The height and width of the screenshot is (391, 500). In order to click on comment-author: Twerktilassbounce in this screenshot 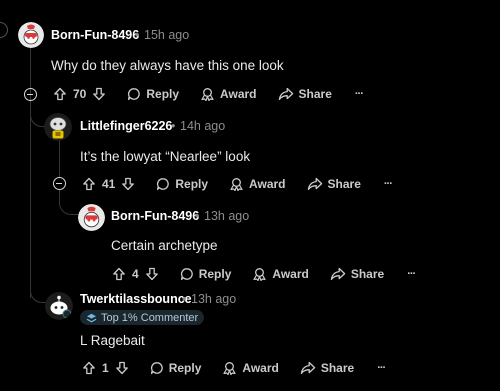, I will do `click(136, 299)`.